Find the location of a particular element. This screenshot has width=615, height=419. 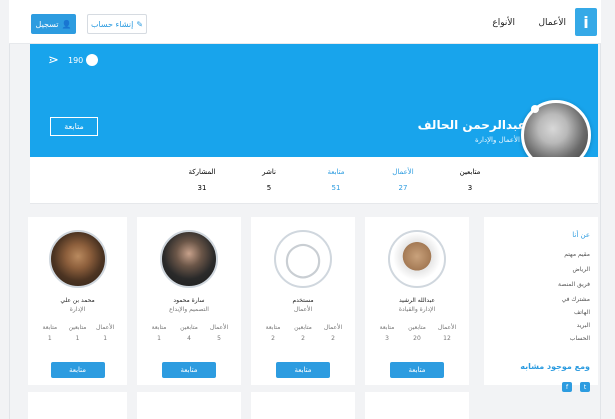

about-line: مقيم مهتم is located at coordinates (577, 254).